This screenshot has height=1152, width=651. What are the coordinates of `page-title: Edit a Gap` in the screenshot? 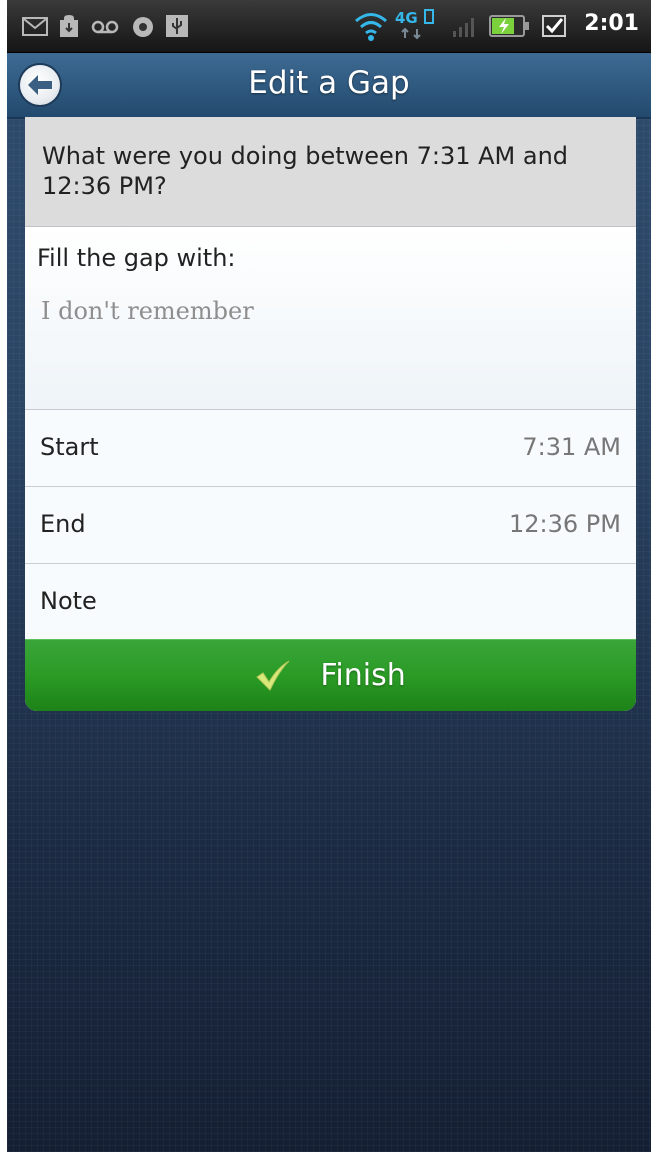 It's located at (329, 83).